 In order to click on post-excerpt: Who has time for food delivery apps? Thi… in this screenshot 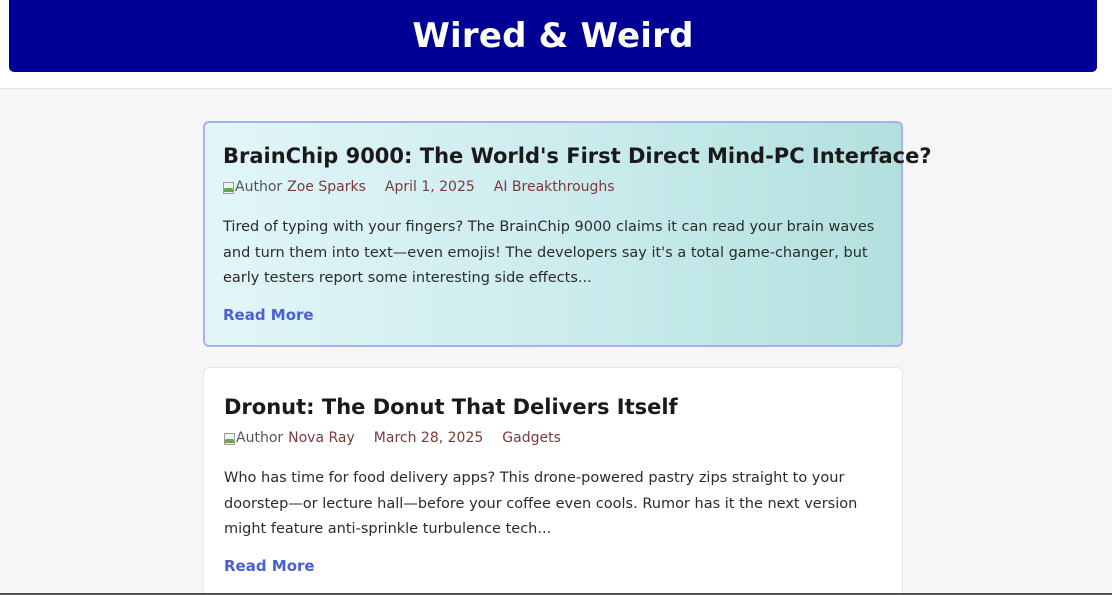, I will do `click(541, 503)`.